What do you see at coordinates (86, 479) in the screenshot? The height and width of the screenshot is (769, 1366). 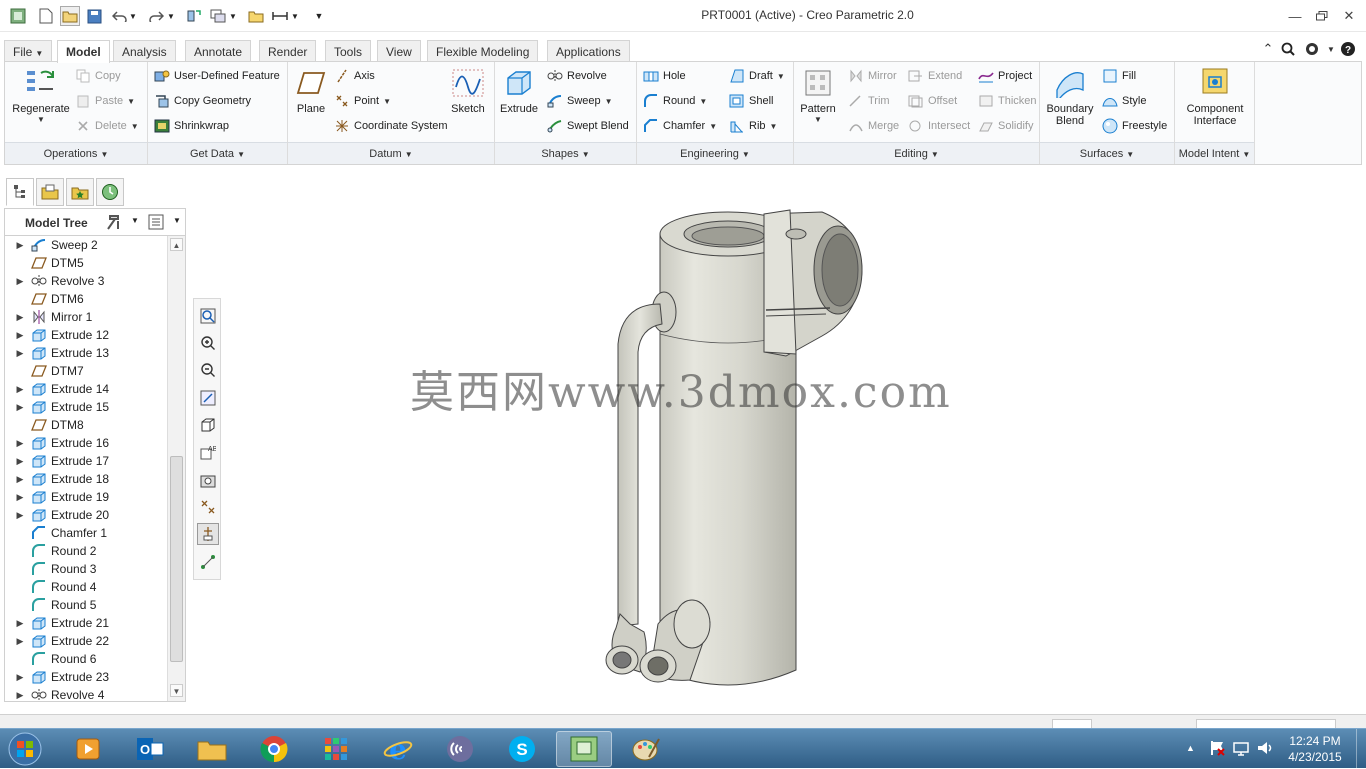 I see `tree-item: ▶ Extrude 18` at bounding box center [86, 479].